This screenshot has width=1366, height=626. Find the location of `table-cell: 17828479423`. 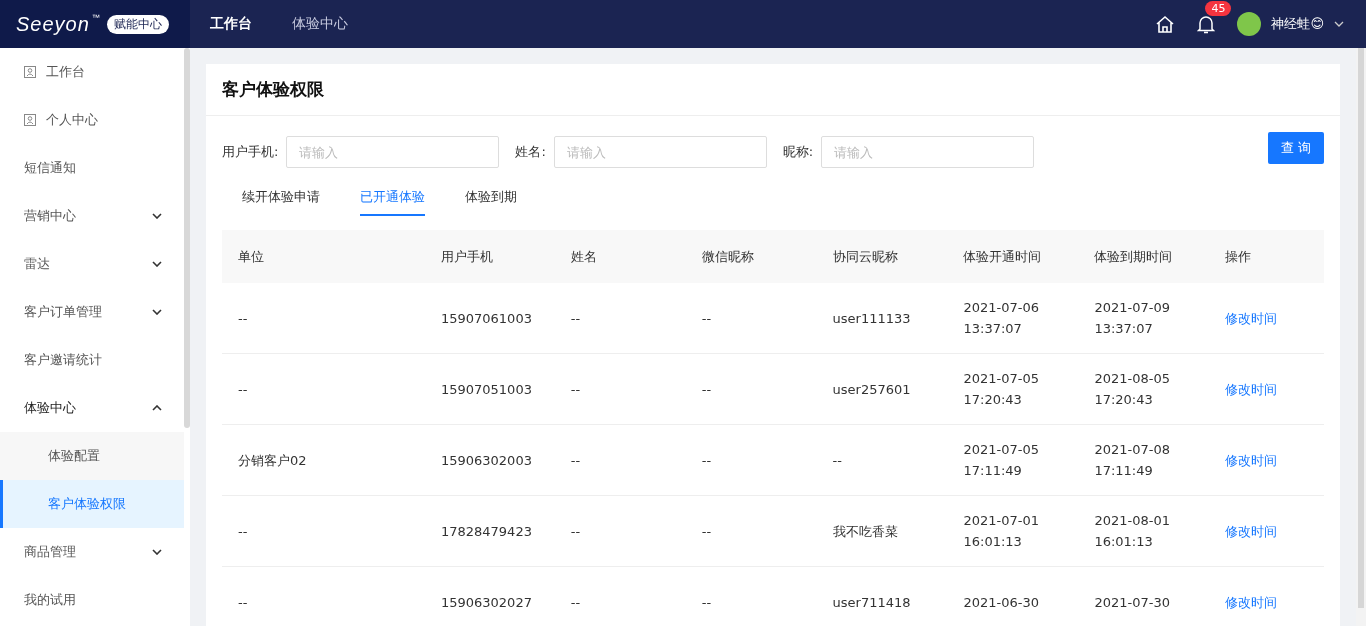

table-cell: 17828479423 is located at coordinates (489, 531).